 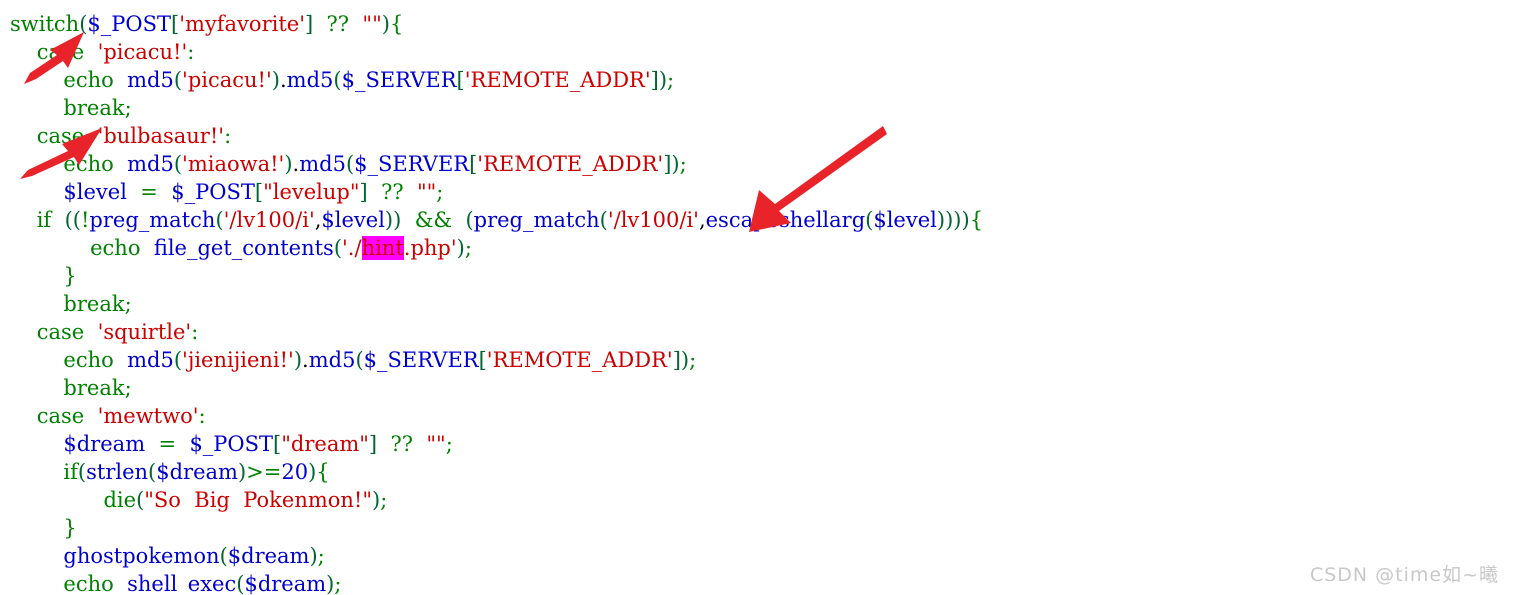 I want to click on code-token: case, so click(x=60, y=52).